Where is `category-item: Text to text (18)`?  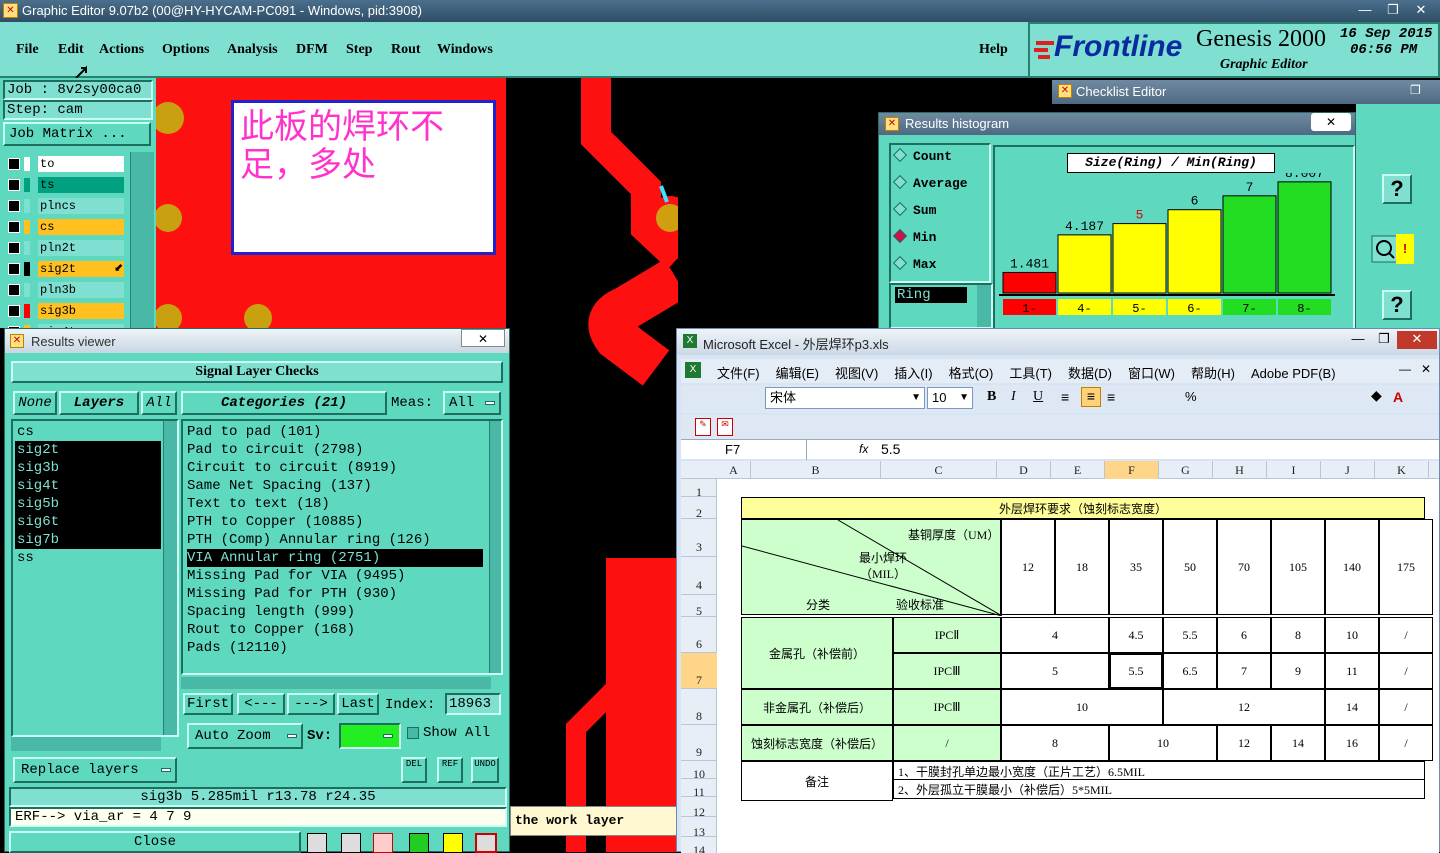 category-item: Text to text (18) is located at coordinates (335, 504).